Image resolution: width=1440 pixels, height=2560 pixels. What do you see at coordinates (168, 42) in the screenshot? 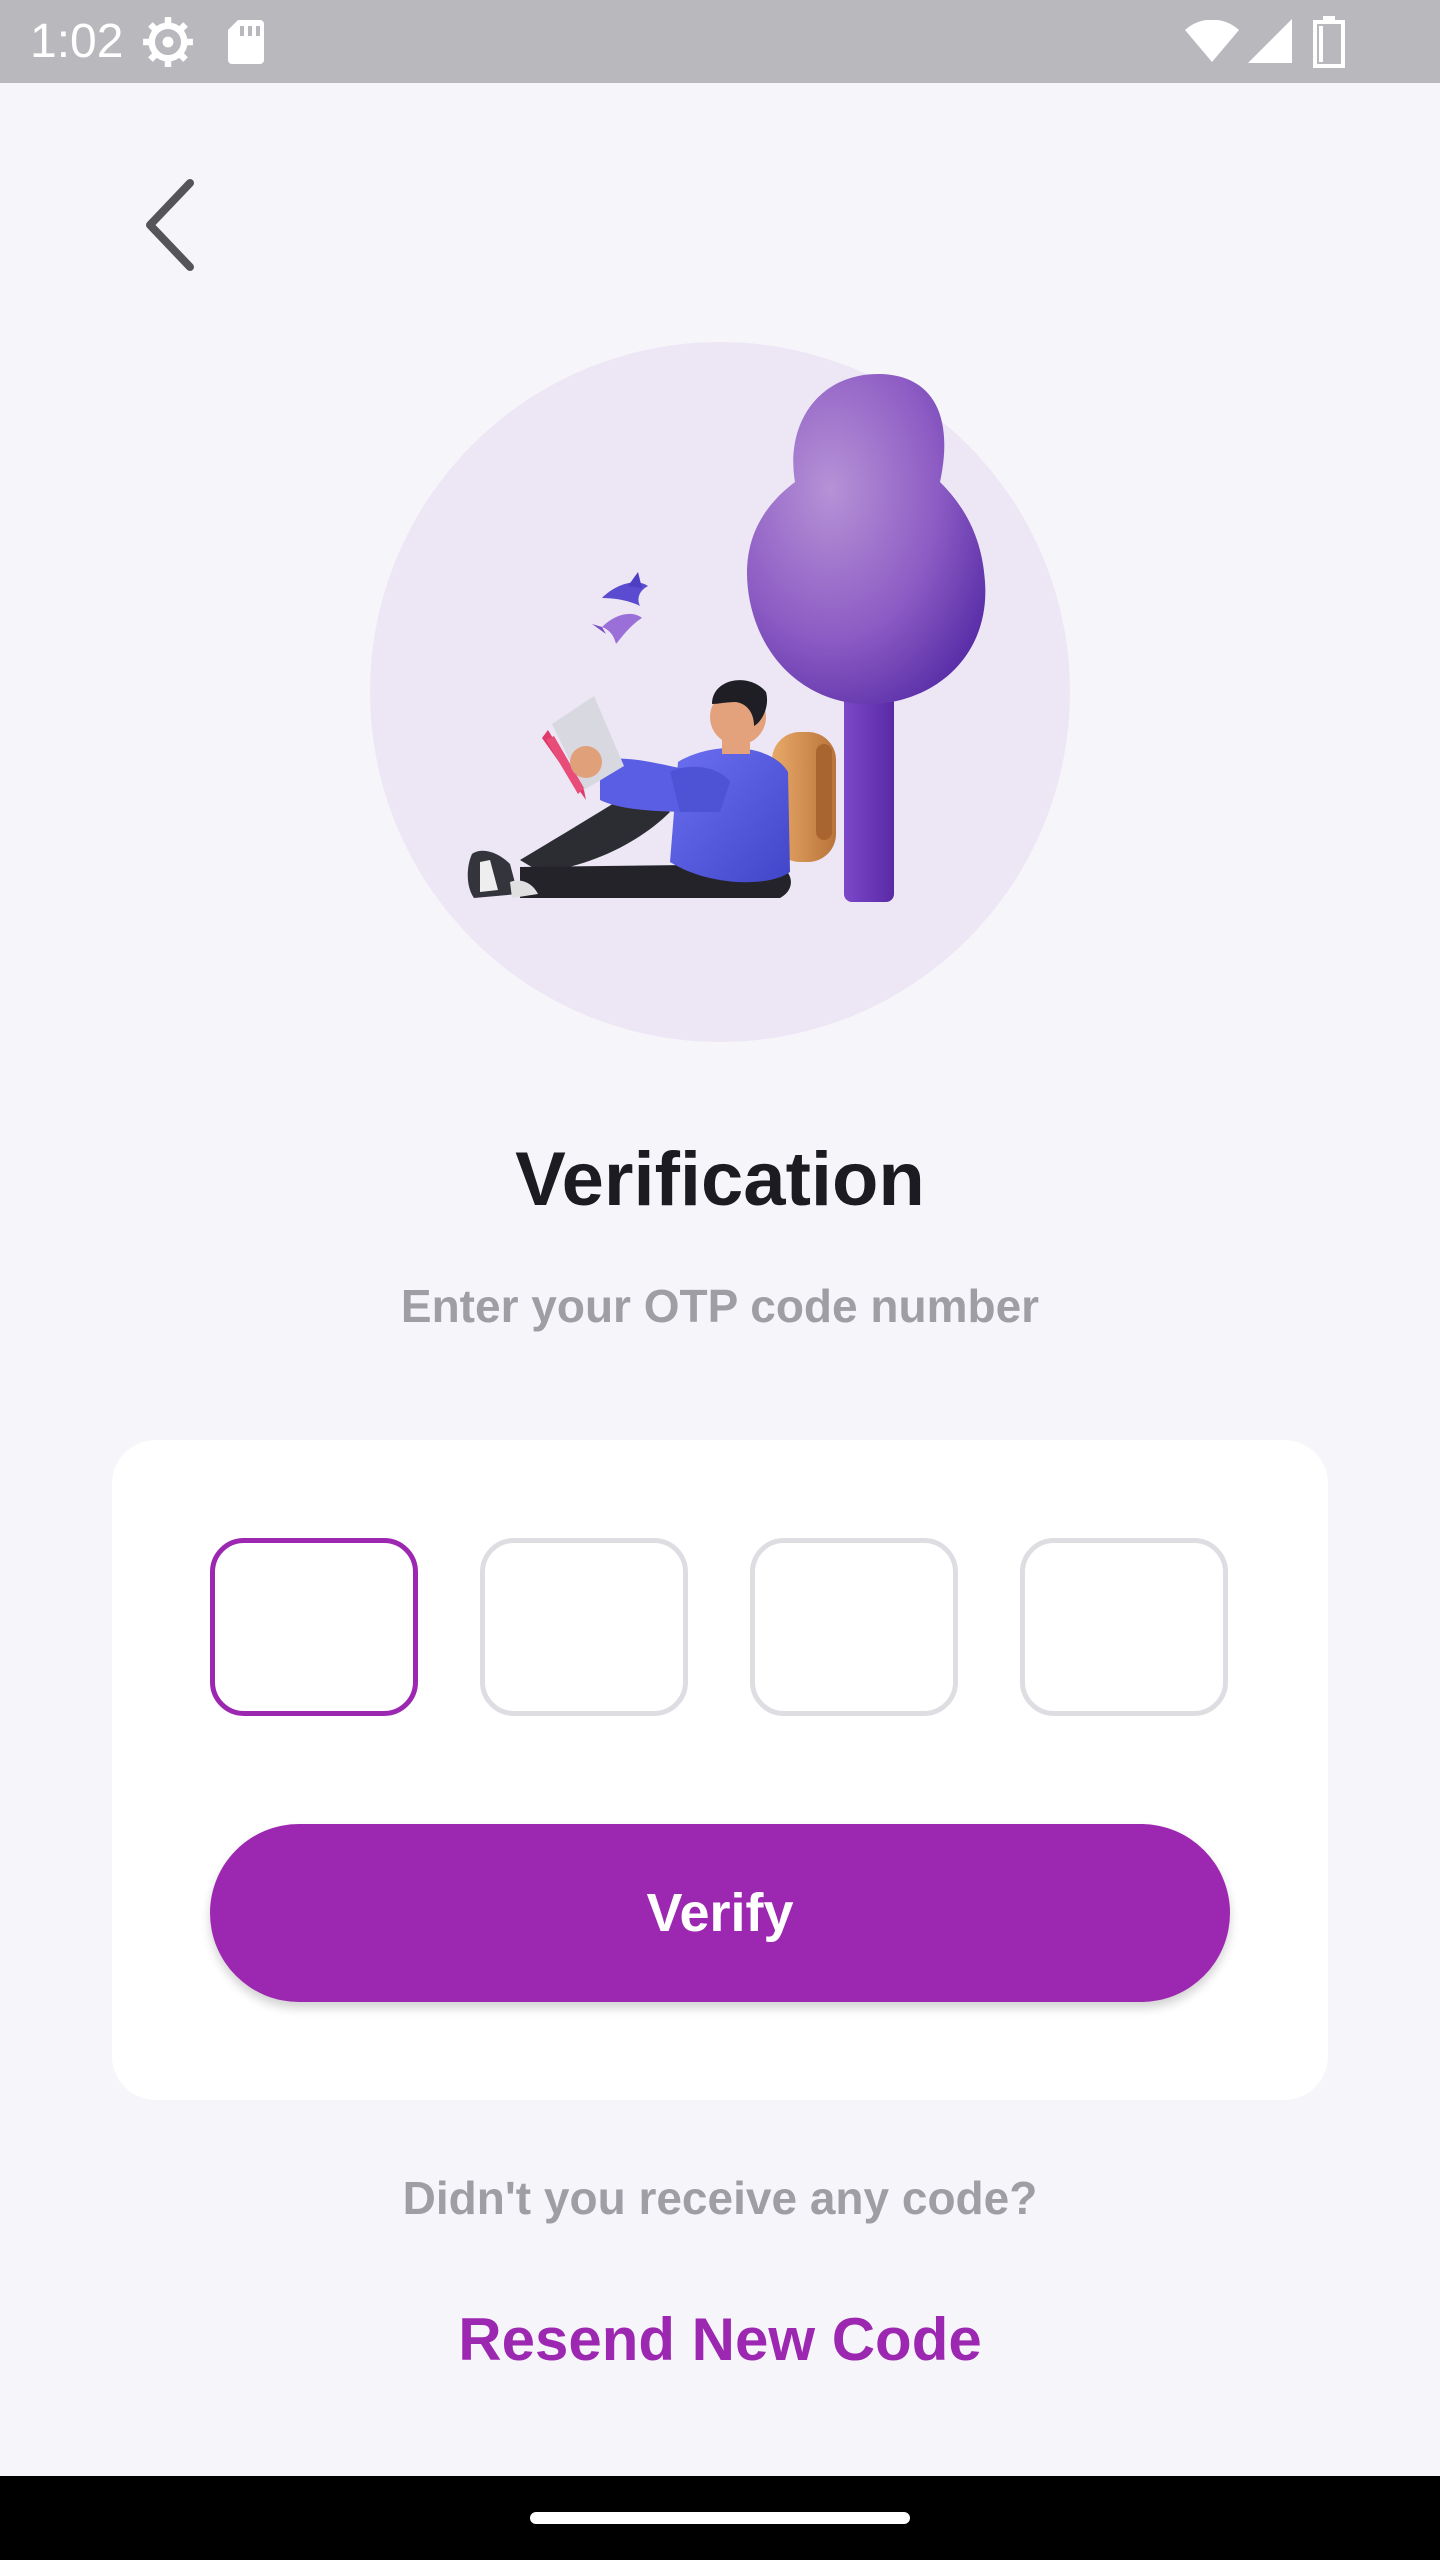
I see `gear-icon` at bounding box center [168, 42].